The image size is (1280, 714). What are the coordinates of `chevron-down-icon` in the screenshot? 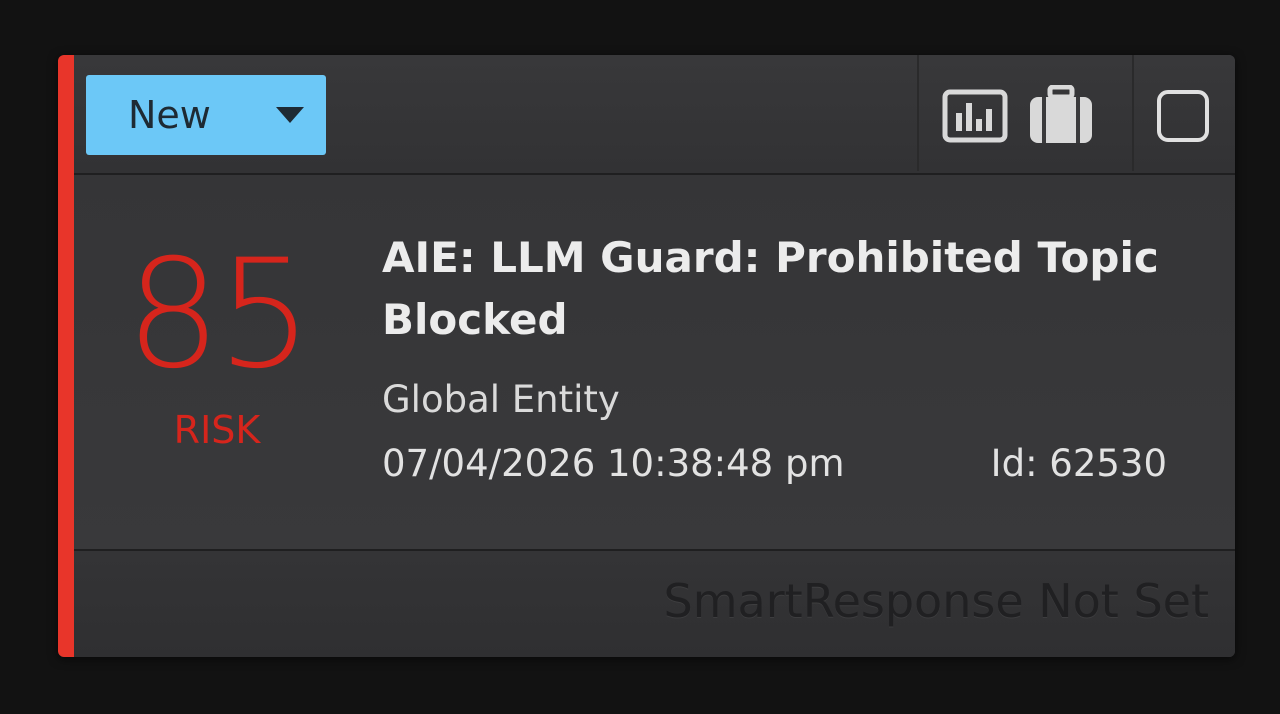 It's located at (290, 115).